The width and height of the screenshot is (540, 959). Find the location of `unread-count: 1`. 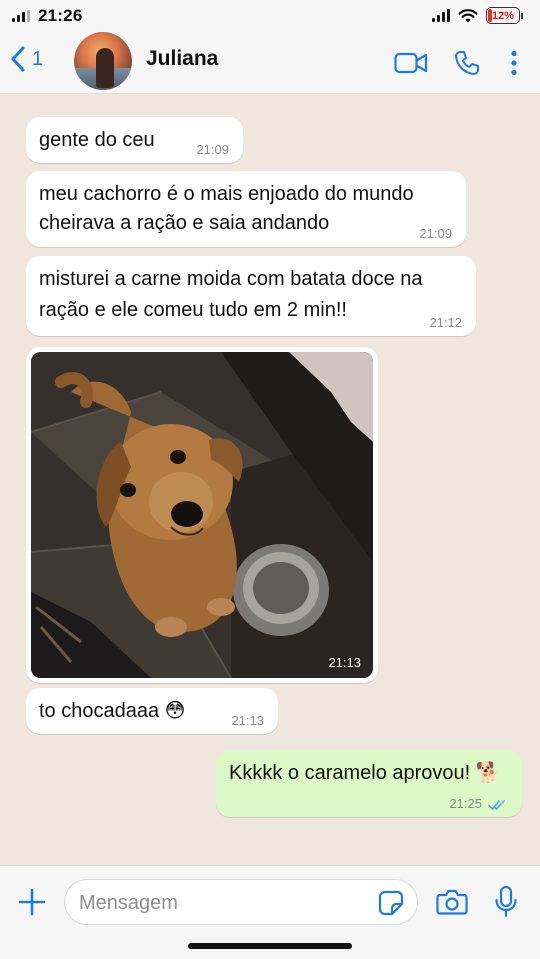

unread-count: 1 is located at coordinates (38, 58).